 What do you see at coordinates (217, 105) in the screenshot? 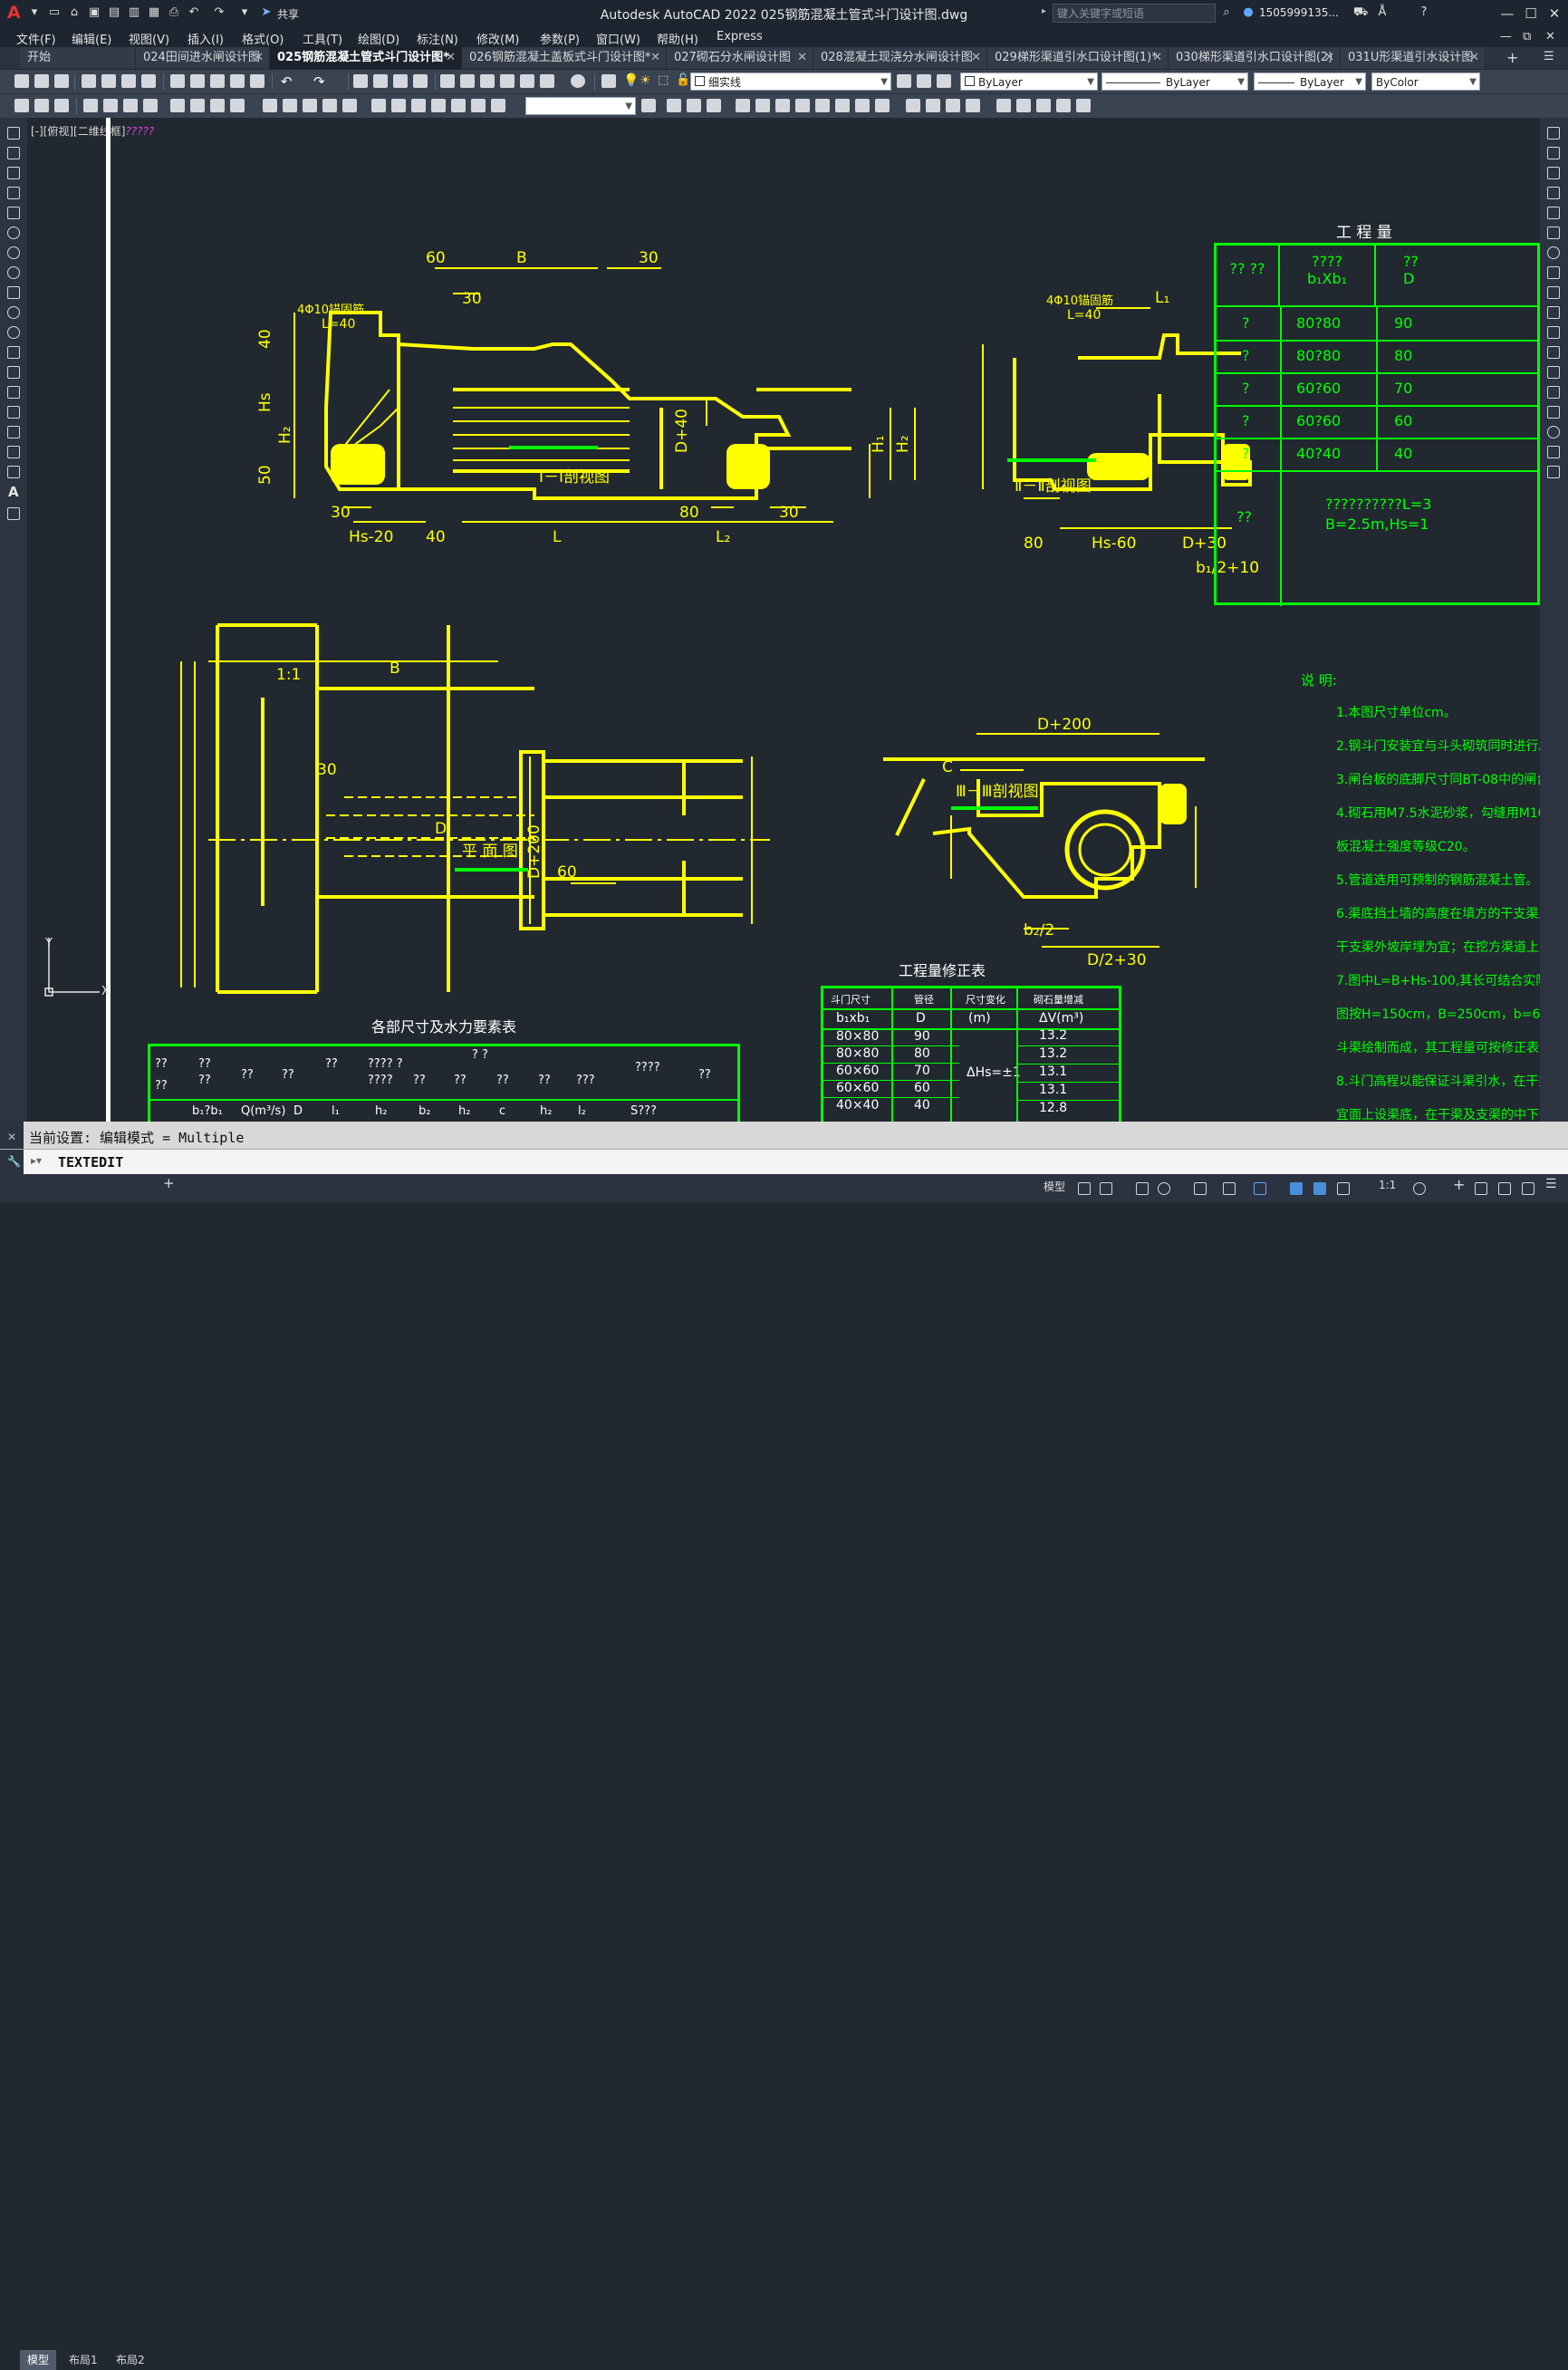
I see `dim-diameter-icon` at bounding box center [217, 105].